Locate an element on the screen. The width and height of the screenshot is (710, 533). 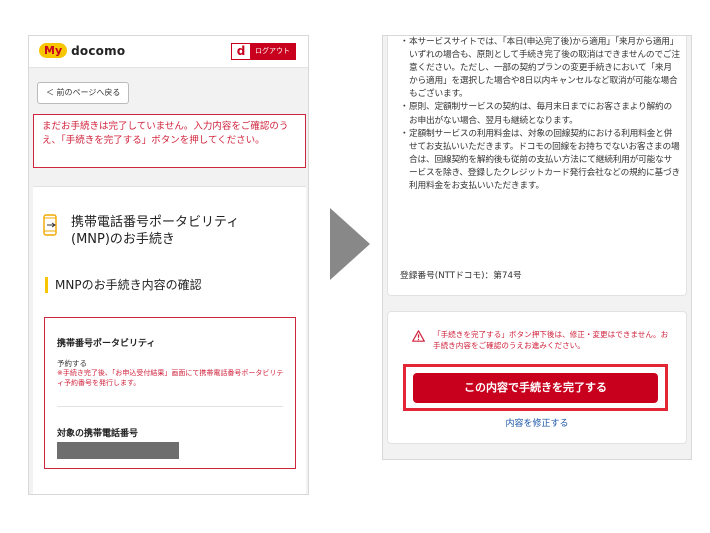
divider is located at coordinates (170, 406).